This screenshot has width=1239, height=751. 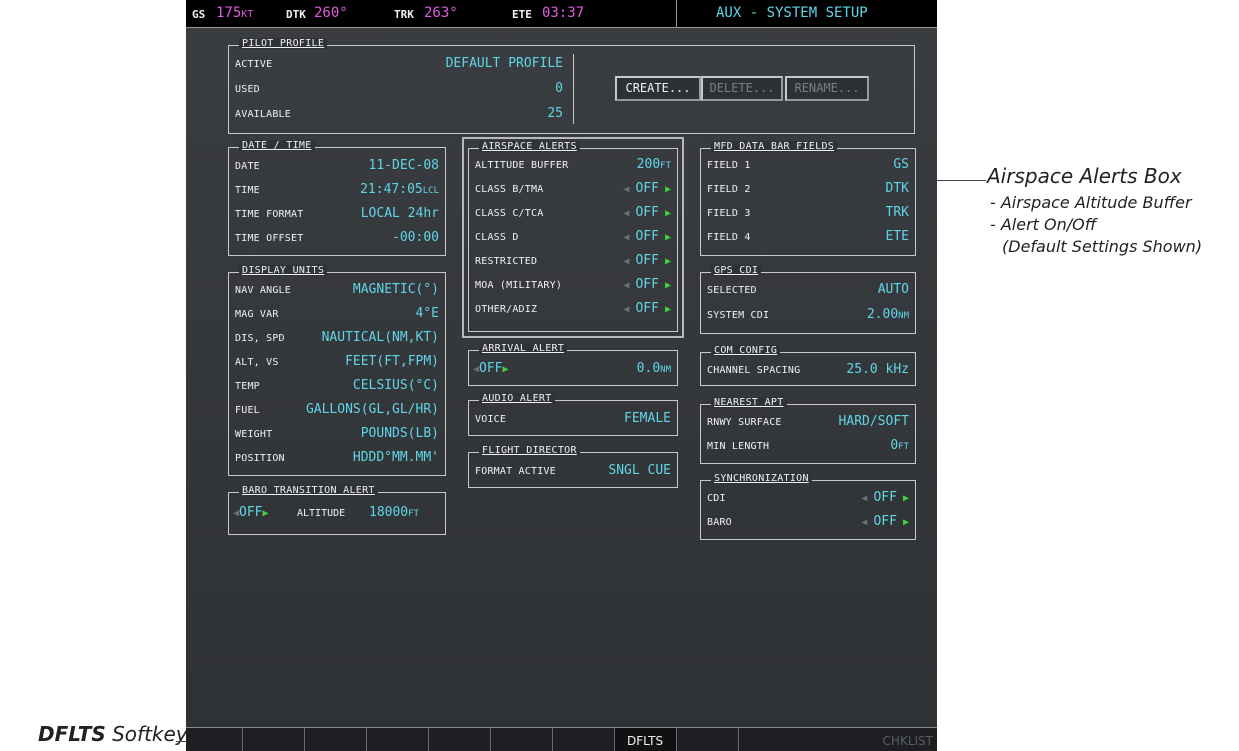 What do you see at coordinates (761, 478) in the screenshot?
I see `synchronization-title: SYNCHRONIZATION` at bounding box center [761, 478].